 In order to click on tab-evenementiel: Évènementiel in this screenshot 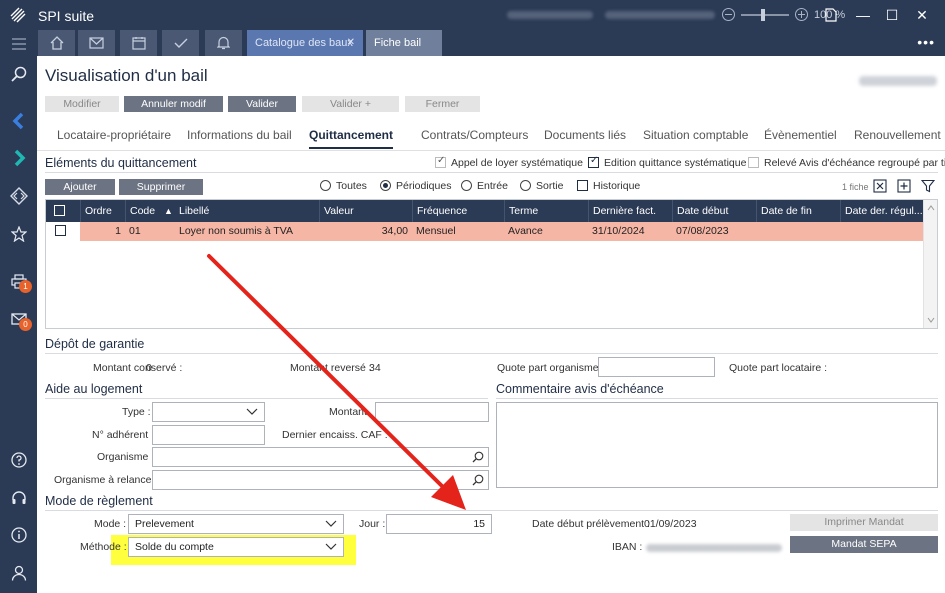, I will do `click(800, 135)`.